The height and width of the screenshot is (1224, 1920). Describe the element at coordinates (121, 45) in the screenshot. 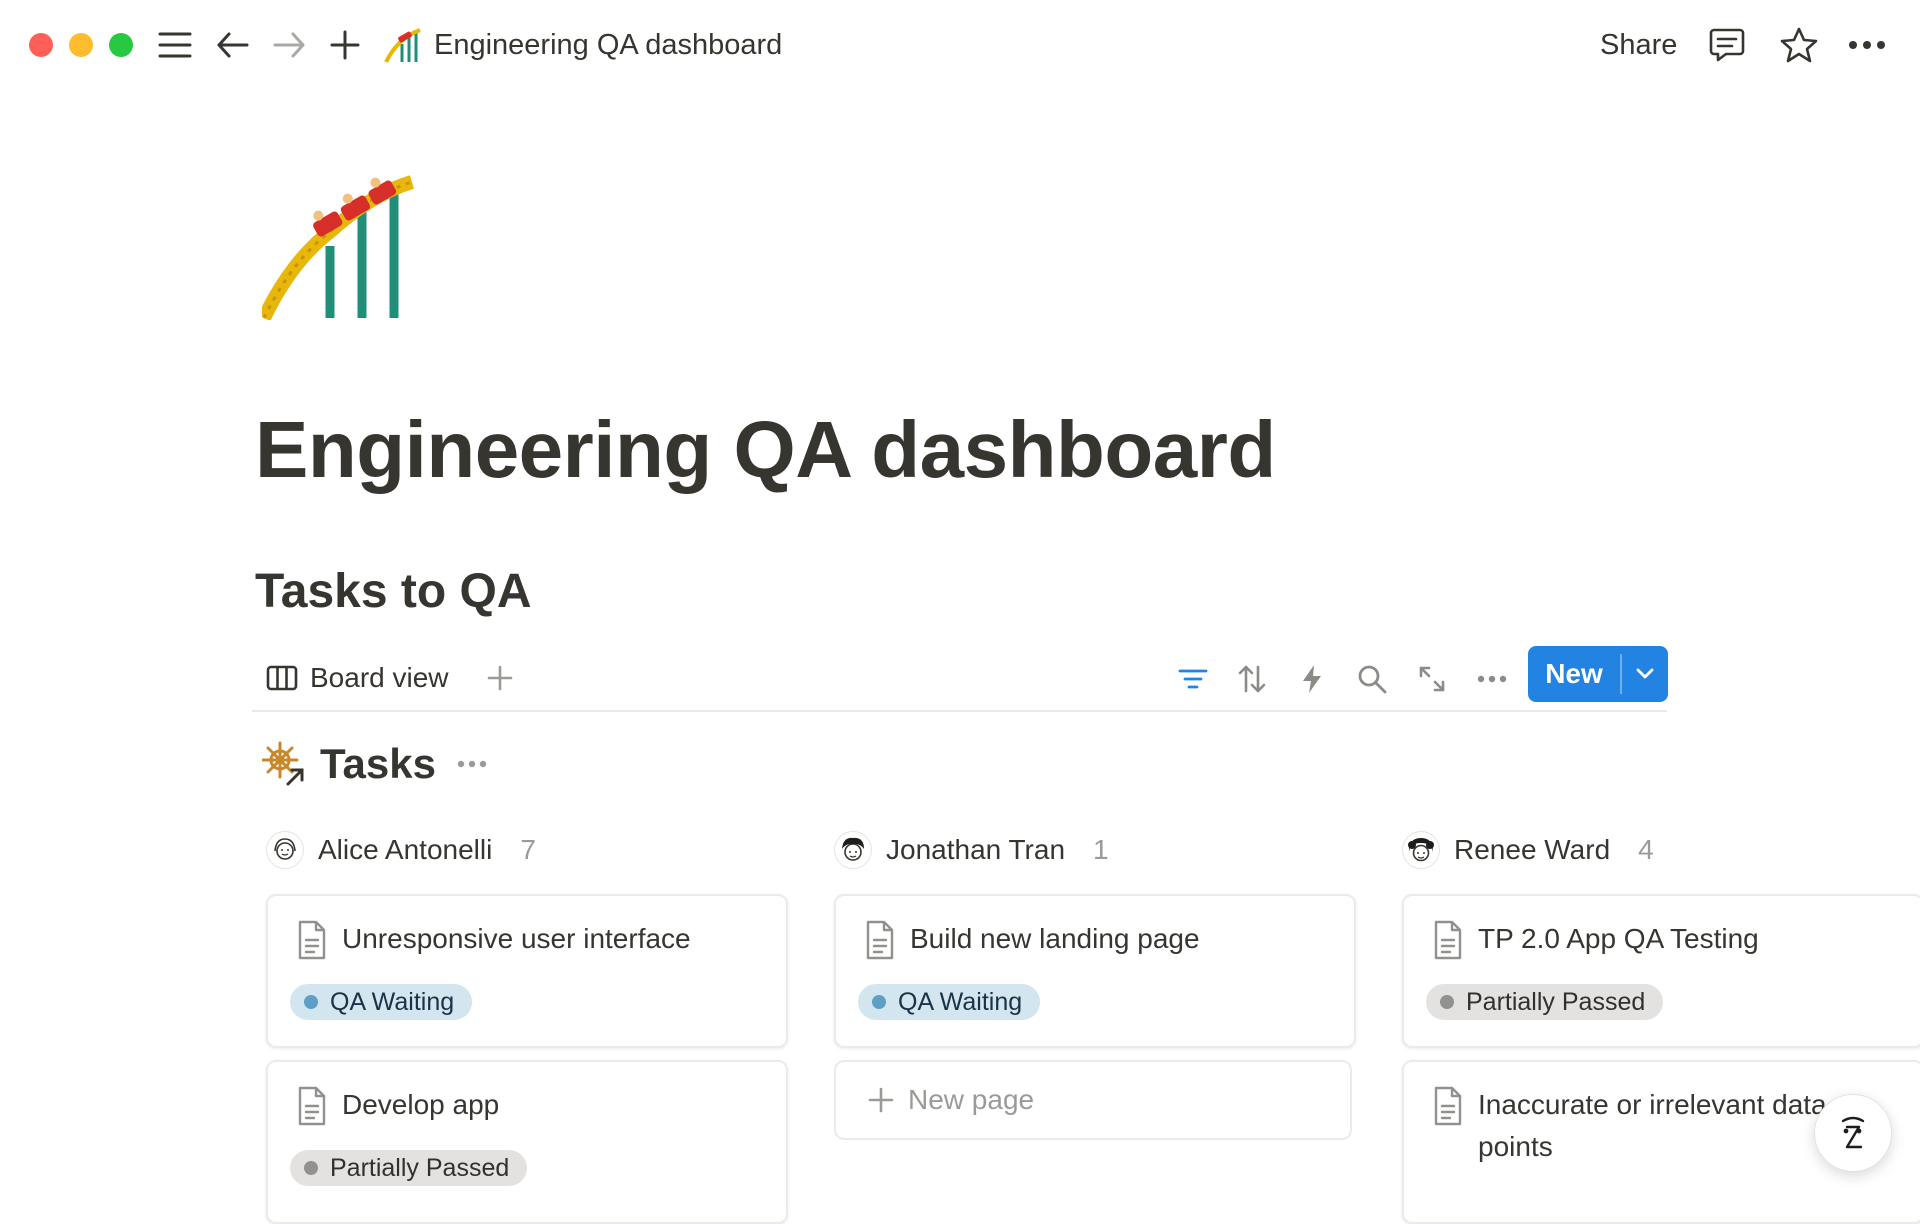

I see `zoom-window-button` at that location.